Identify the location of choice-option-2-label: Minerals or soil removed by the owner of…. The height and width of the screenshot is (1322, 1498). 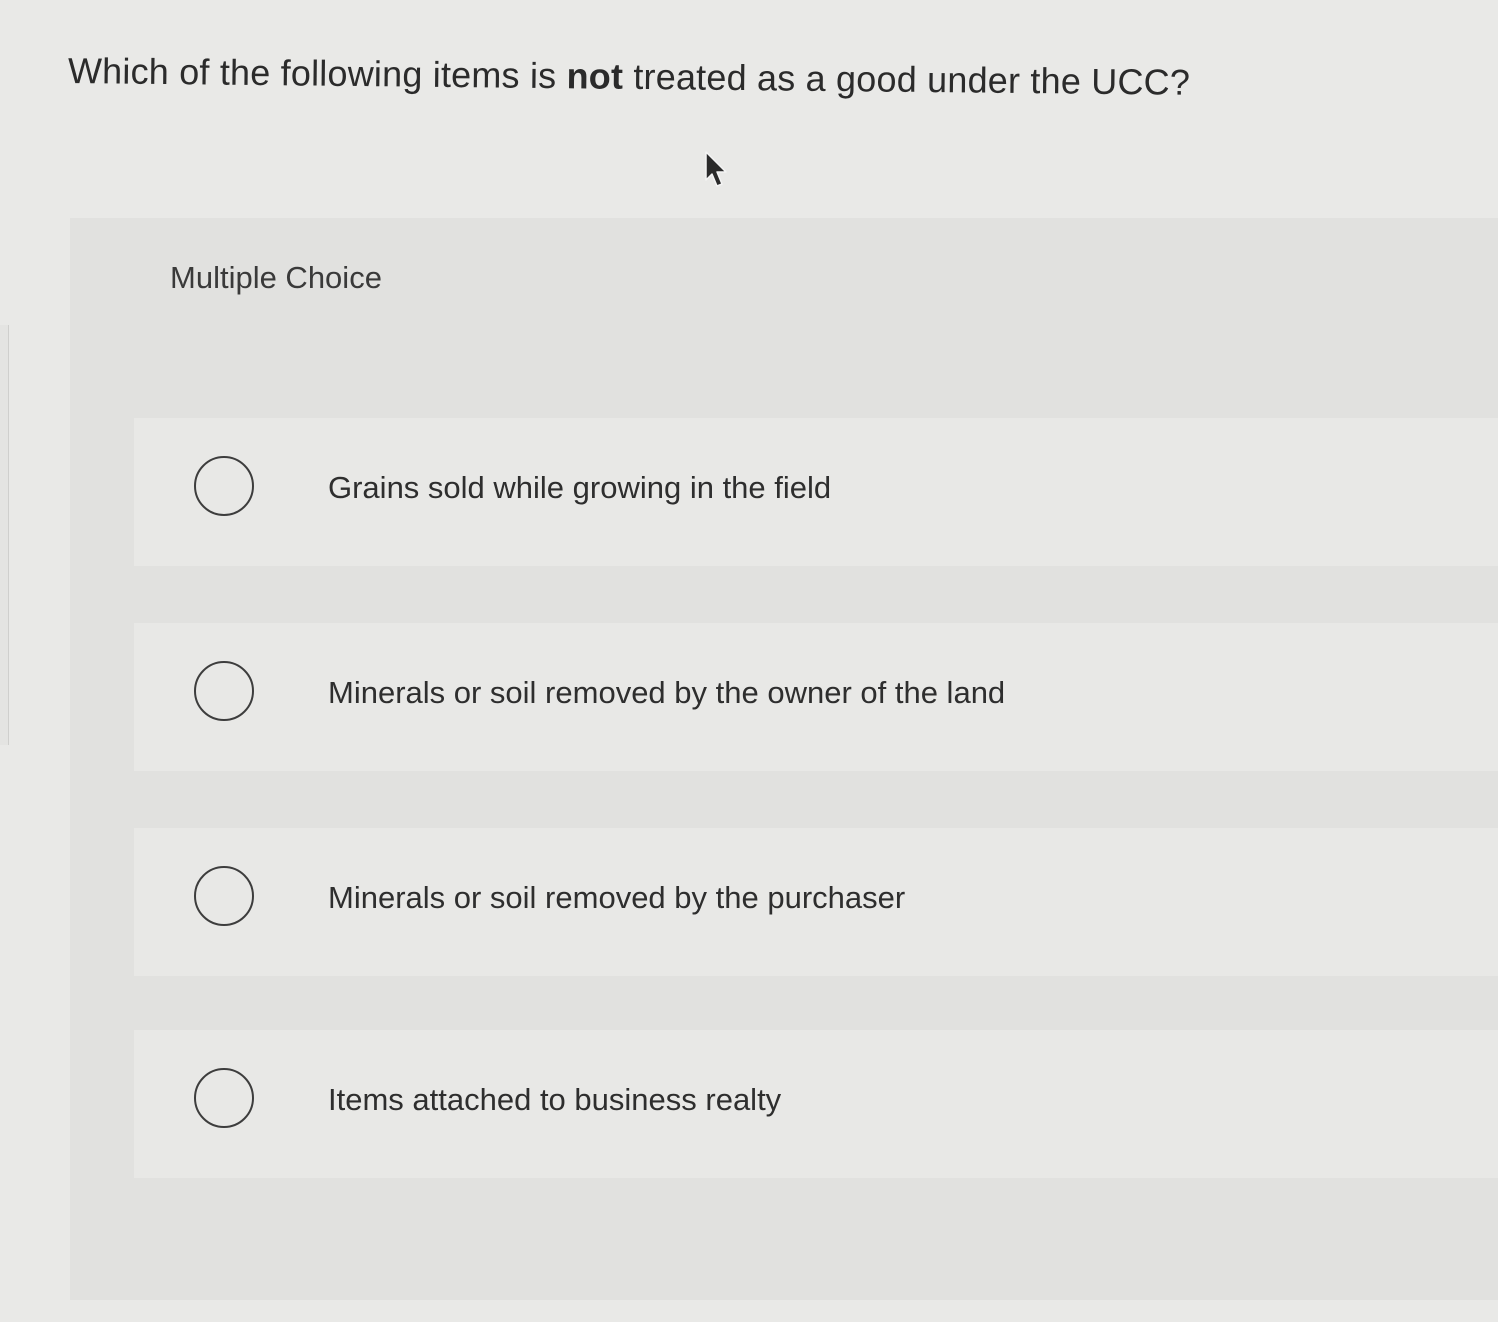
(666, 693).